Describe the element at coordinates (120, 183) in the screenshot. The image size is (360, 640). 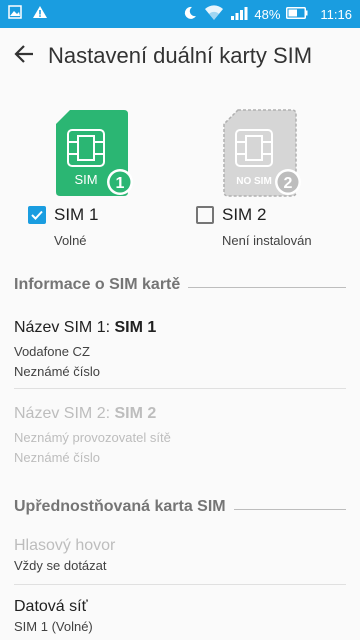
I see `sim1-badge-number: 1` at that location.